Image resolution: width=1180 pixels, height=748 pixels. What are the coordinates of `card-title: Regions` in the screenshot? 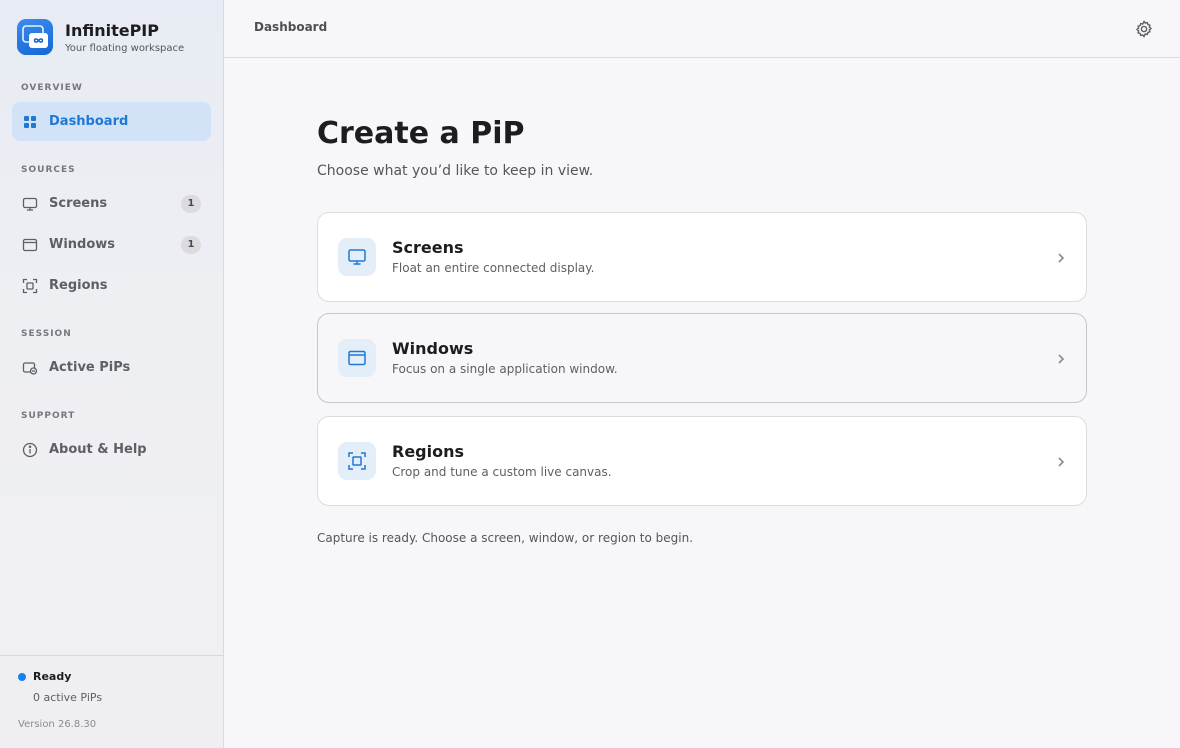 It's located at (428, 451).